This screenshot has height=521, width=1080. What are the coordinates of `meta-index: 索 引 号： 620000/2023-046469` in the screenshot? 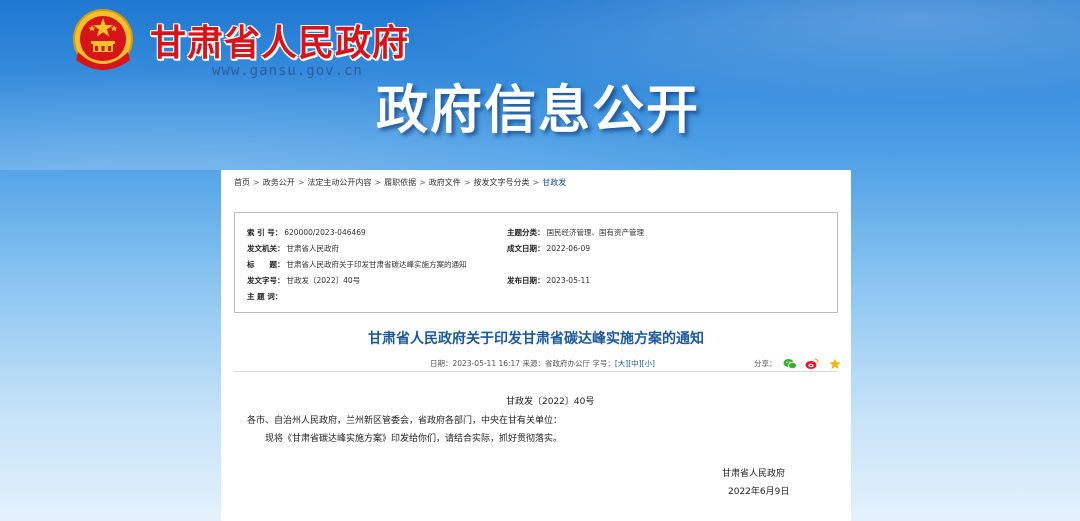 It's located at (306, 232).